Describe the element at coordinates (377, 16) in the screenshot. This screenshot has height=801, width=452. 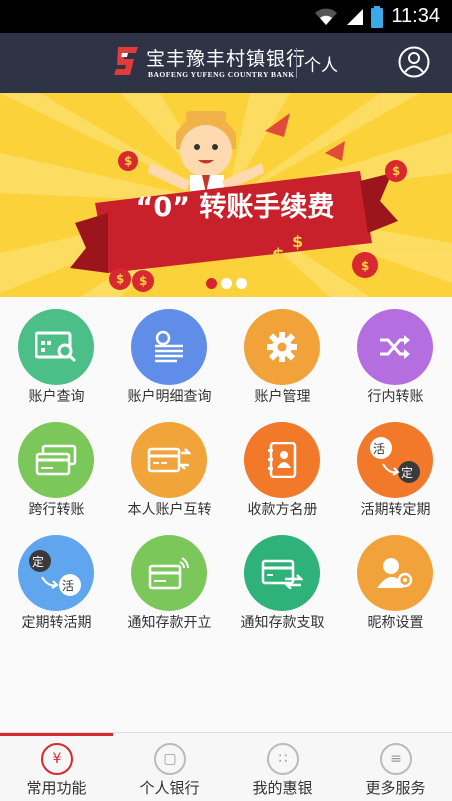
I see `battery-icon` at that location.